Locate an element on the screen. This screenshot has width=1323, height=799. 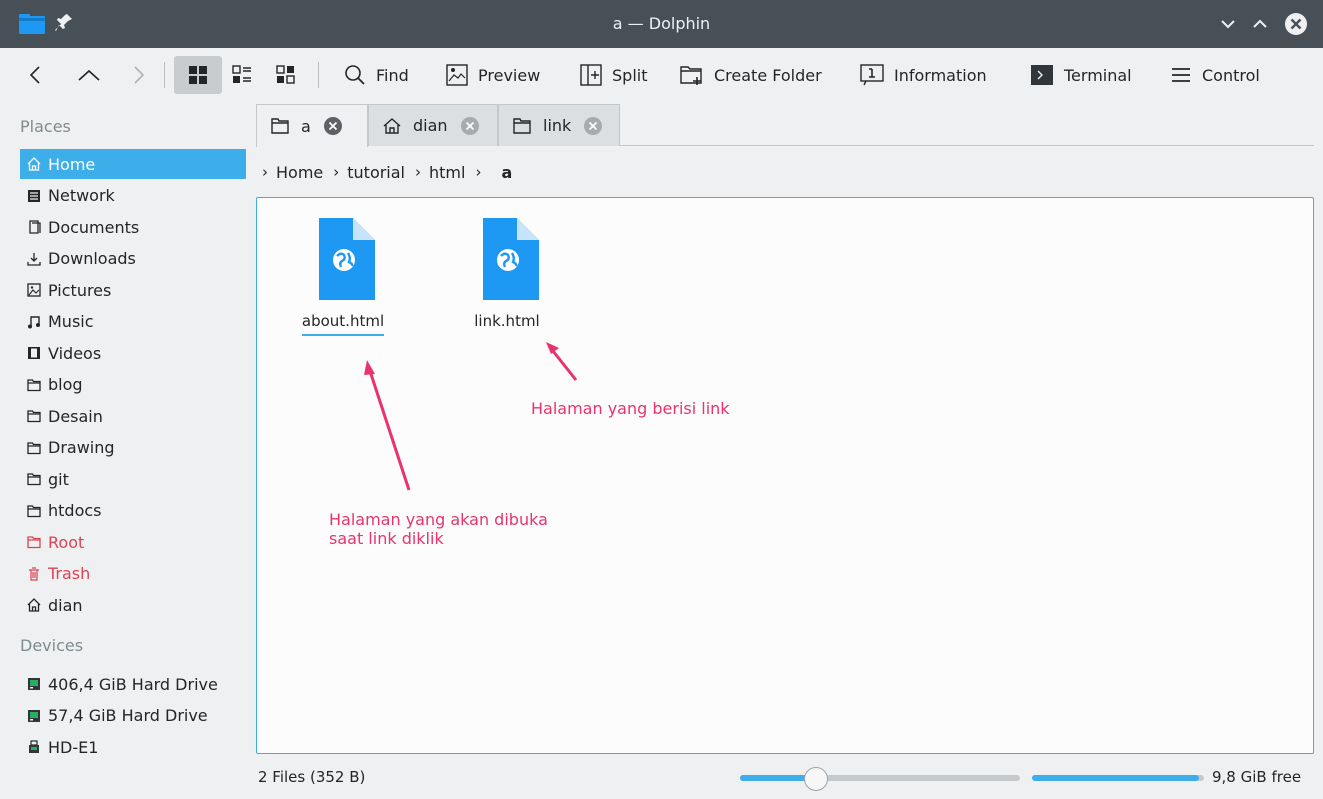
places-item-desain: Desain is located at coordinates (133, 416).